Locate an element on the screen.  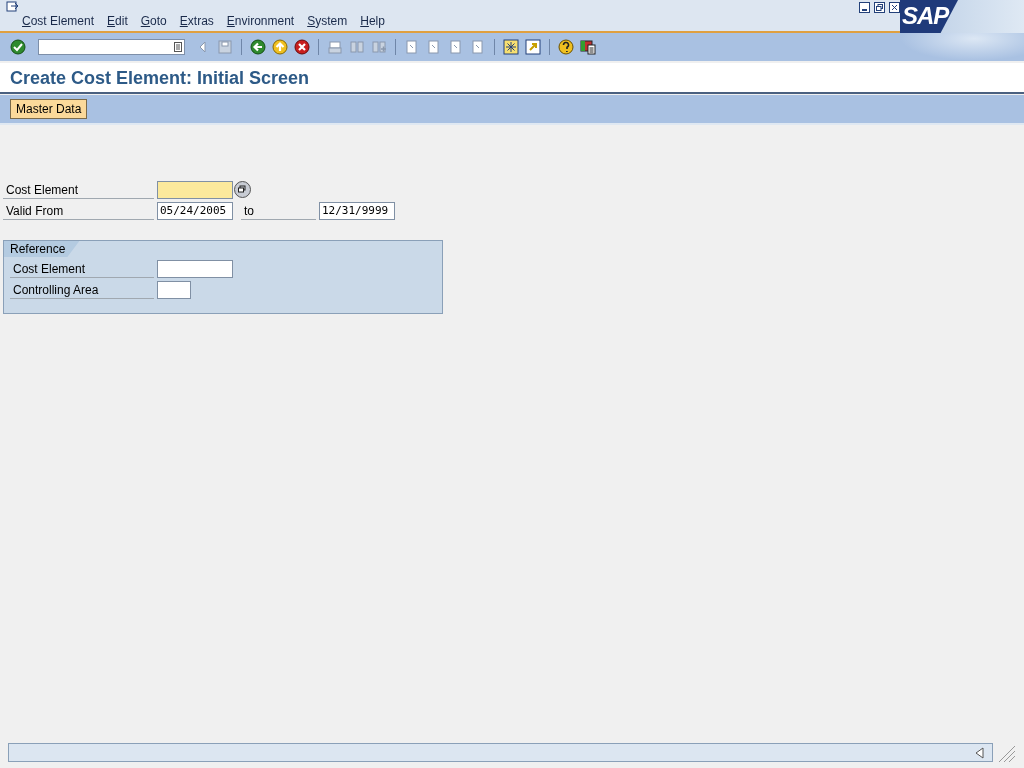
field-label: Controlling Area is located at coordinates (82, 289).